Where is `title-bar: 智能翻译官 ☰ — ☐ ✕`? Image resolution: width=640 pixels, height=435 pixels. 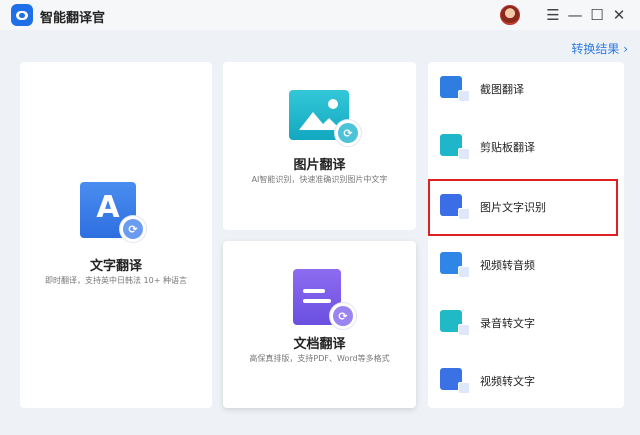 title-bar: 智能翻译官 ☰ — ☐ ✕ is located at coordinates (320, 15).